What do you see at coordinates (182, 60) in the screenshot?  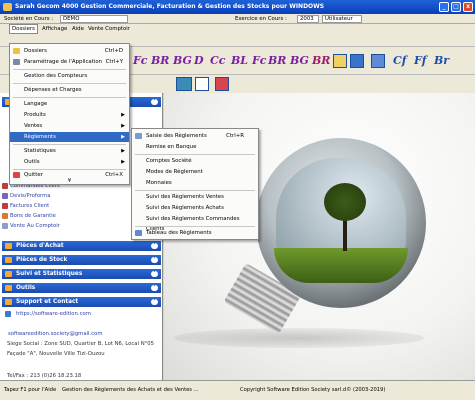 I see `toolbar-btn-bg: BG` at bounding box center [182, 60].